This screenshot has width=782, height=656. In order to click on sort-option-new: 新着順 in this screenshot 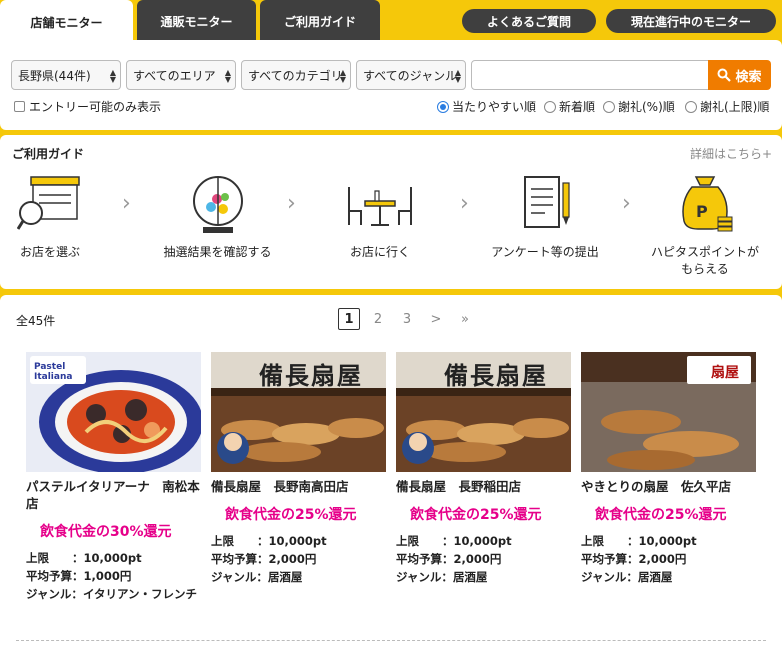, I will do `click(569, 106)`.